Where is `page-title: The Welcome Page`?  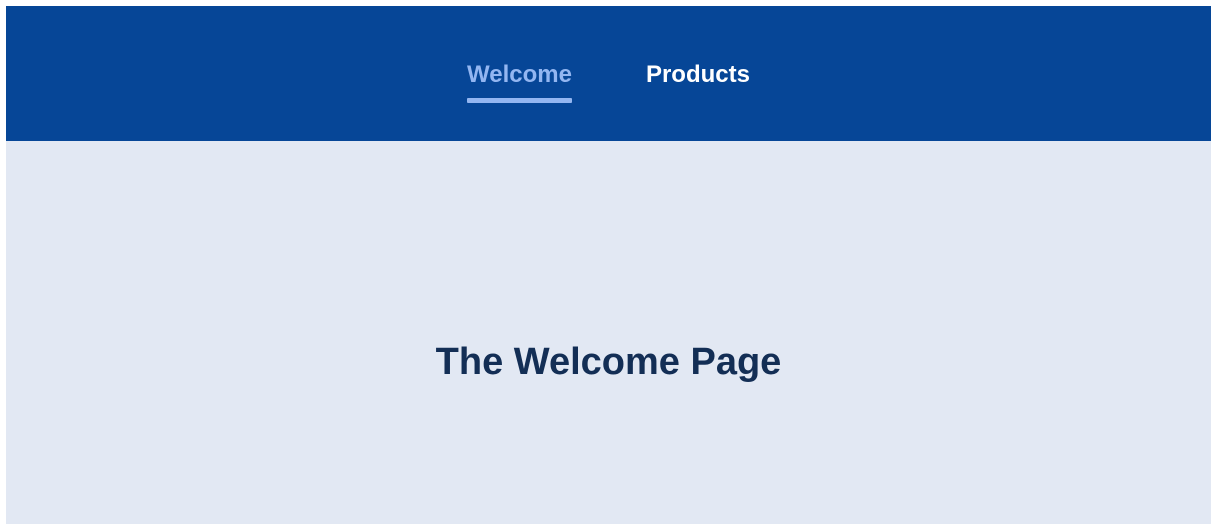
page-title: The Welcome Page is located at coordinates (608, 362).